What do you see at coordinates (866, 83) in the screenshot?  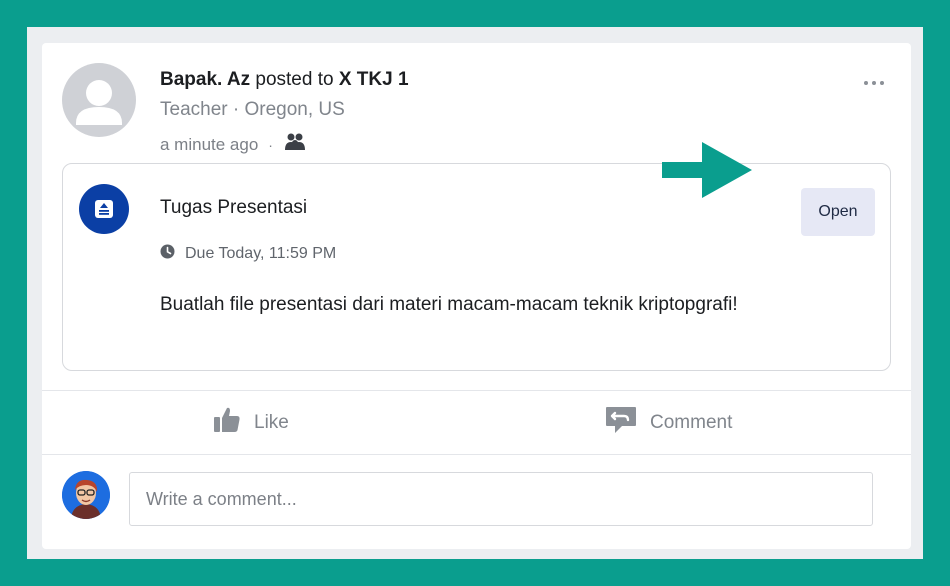 I see `more-horizontal-icon` at bounding box center [866, 83].